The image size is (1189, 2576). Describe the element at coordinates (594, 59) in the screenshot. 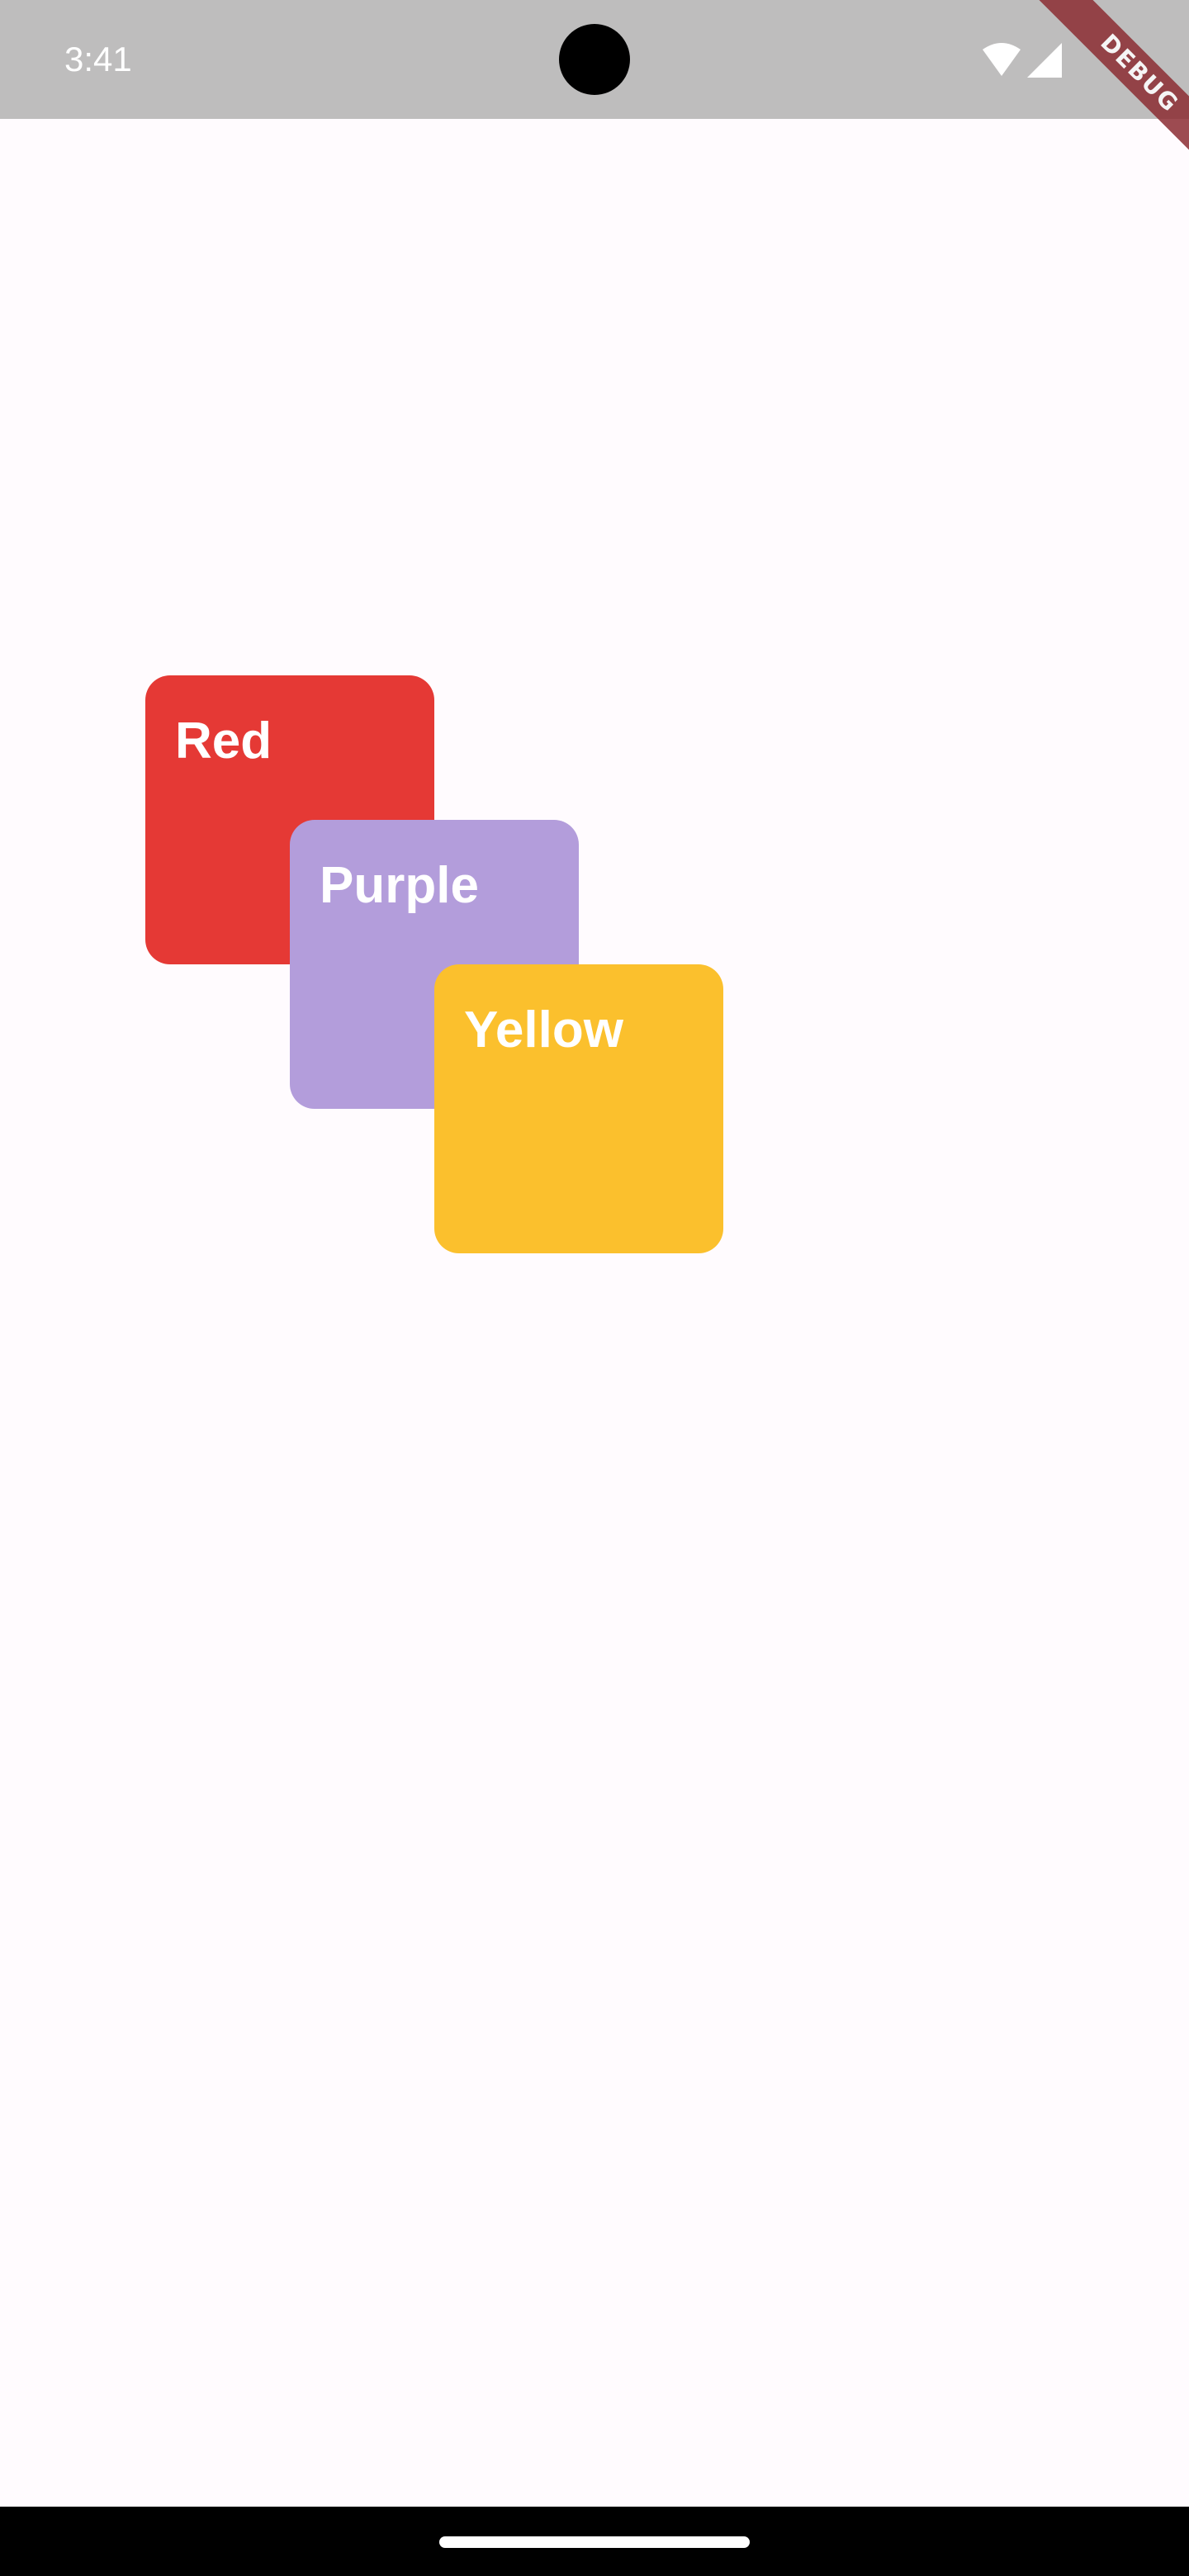

I see `camera-cutout` at that location.